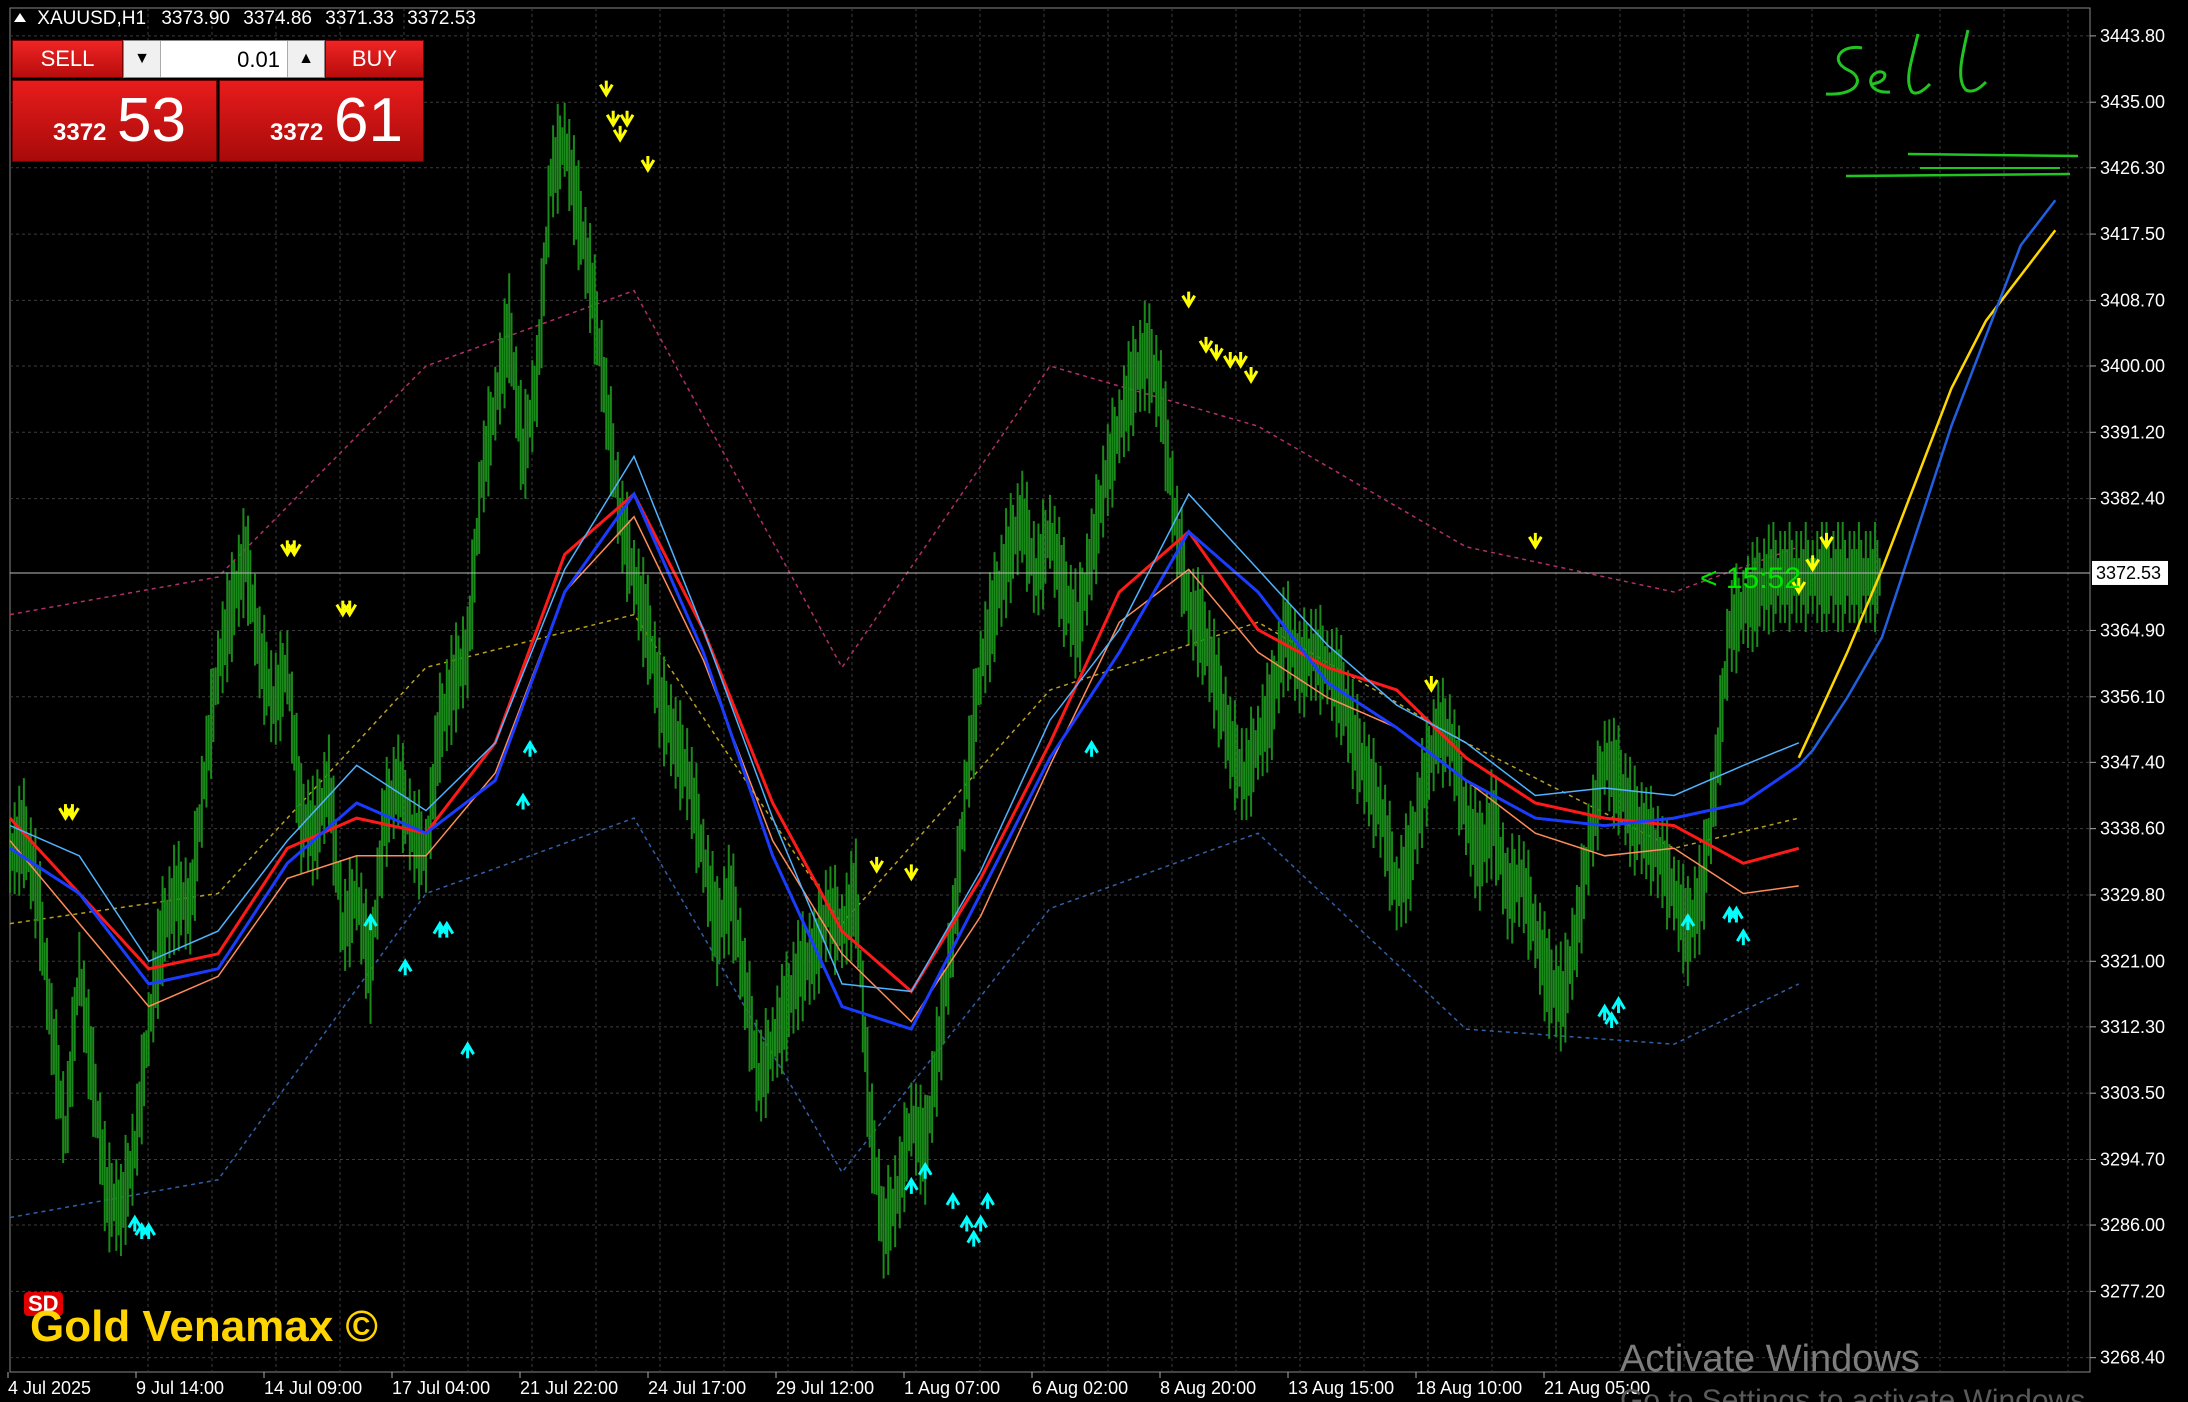 Image resolution: width=2188 pixels, height=1402 pixels. Describe the element at coordinates (1750, 578) in the screenshot. I see `bar-countdown: < 15:52` at that location.